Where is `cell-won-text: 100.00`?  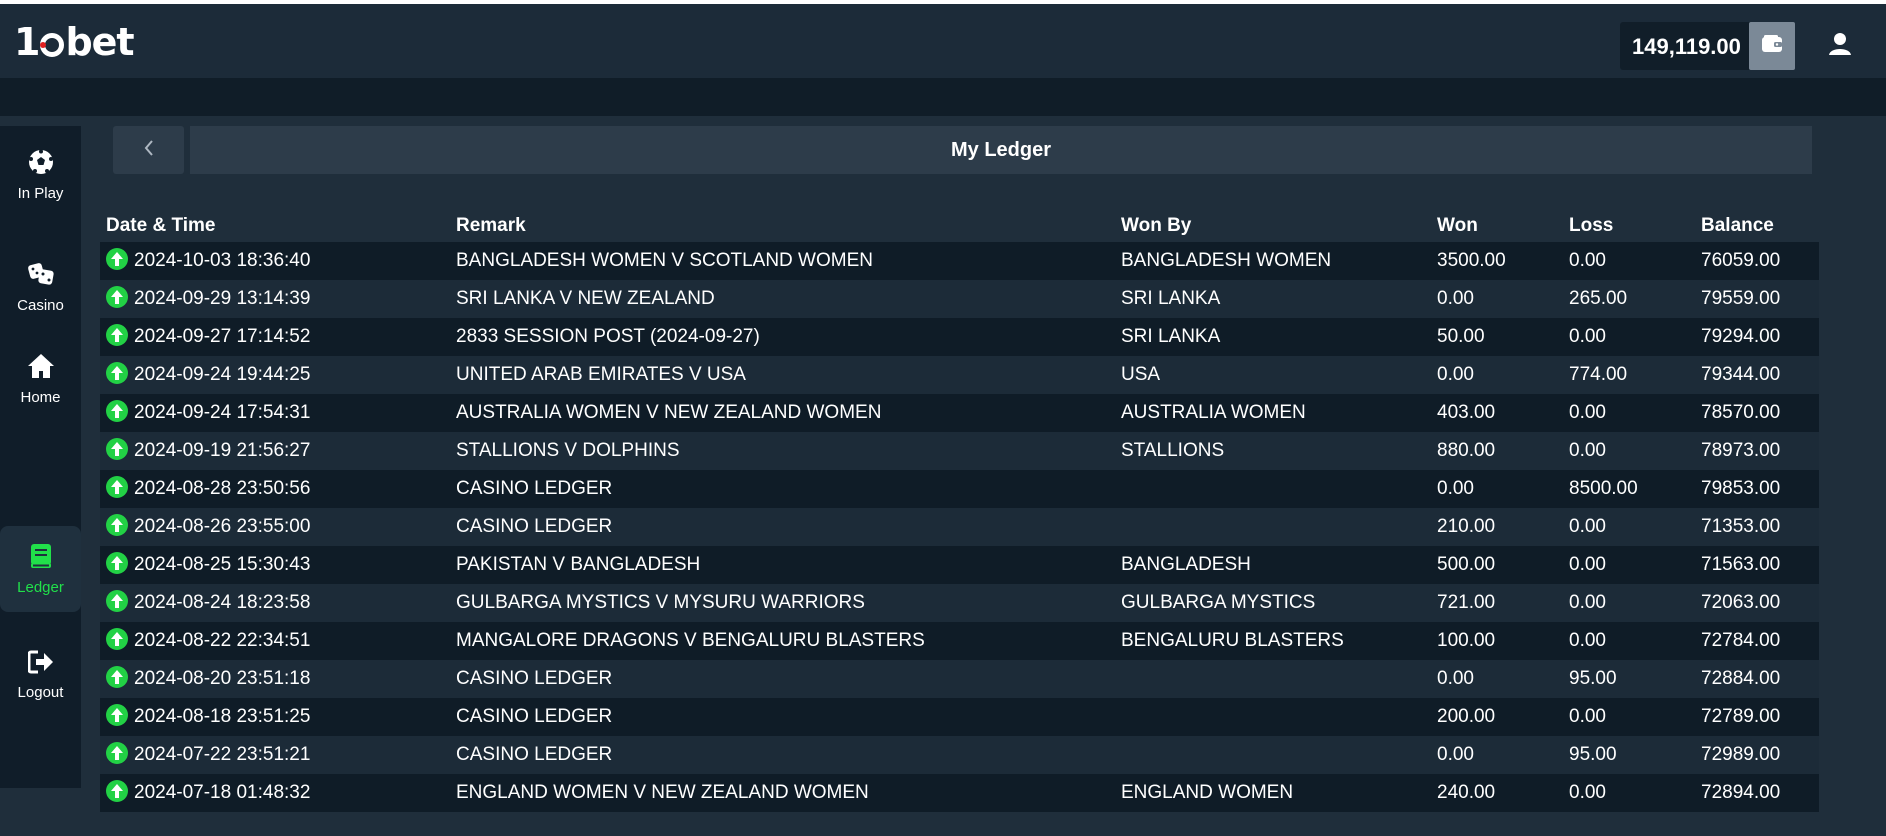 cell-won-text: 100.00 is located at coordinates (1466, 640).